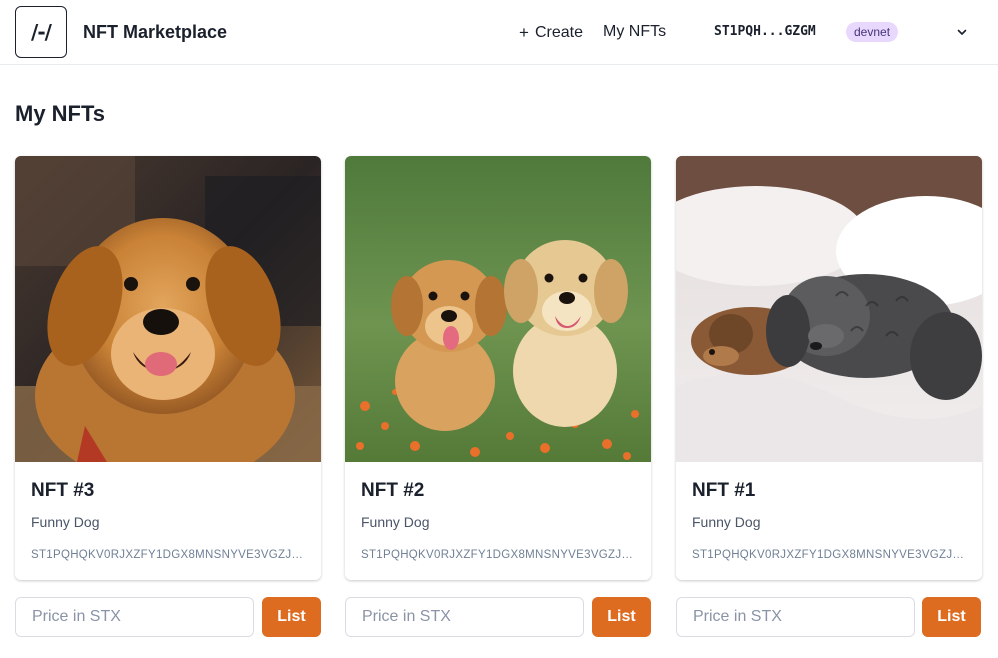 The height and width of the screenshot is (658, 998). What do you see at coordinates (393, 490) in the screenshot?
I see `nft-title: NFT #2` at bounding box center [393, 490].